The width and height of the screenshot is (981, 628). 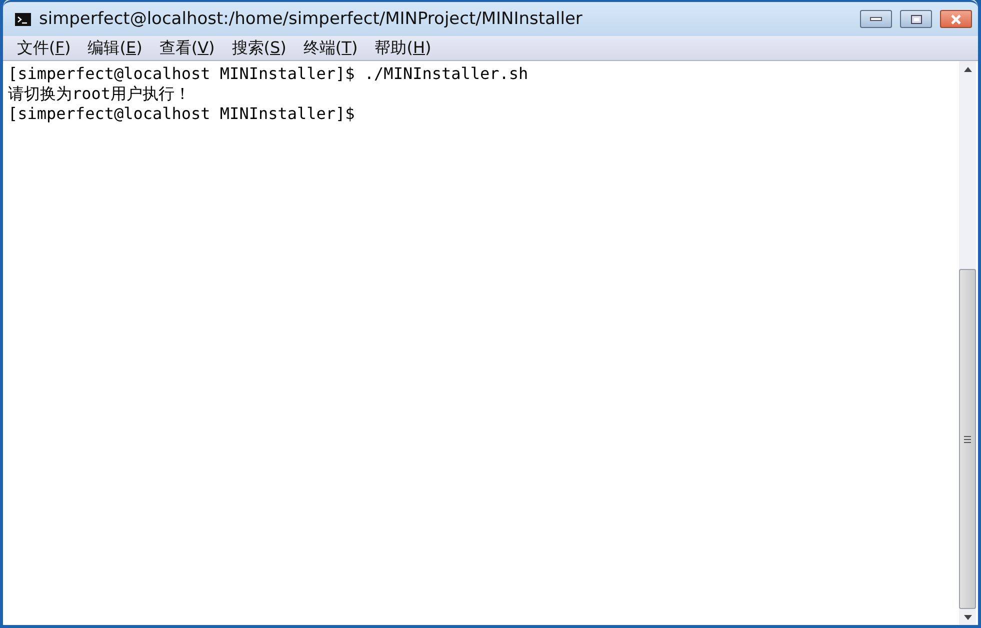 I want to click on terminal-line: 请切换为root用户执行！, so click(x=100, y=94).